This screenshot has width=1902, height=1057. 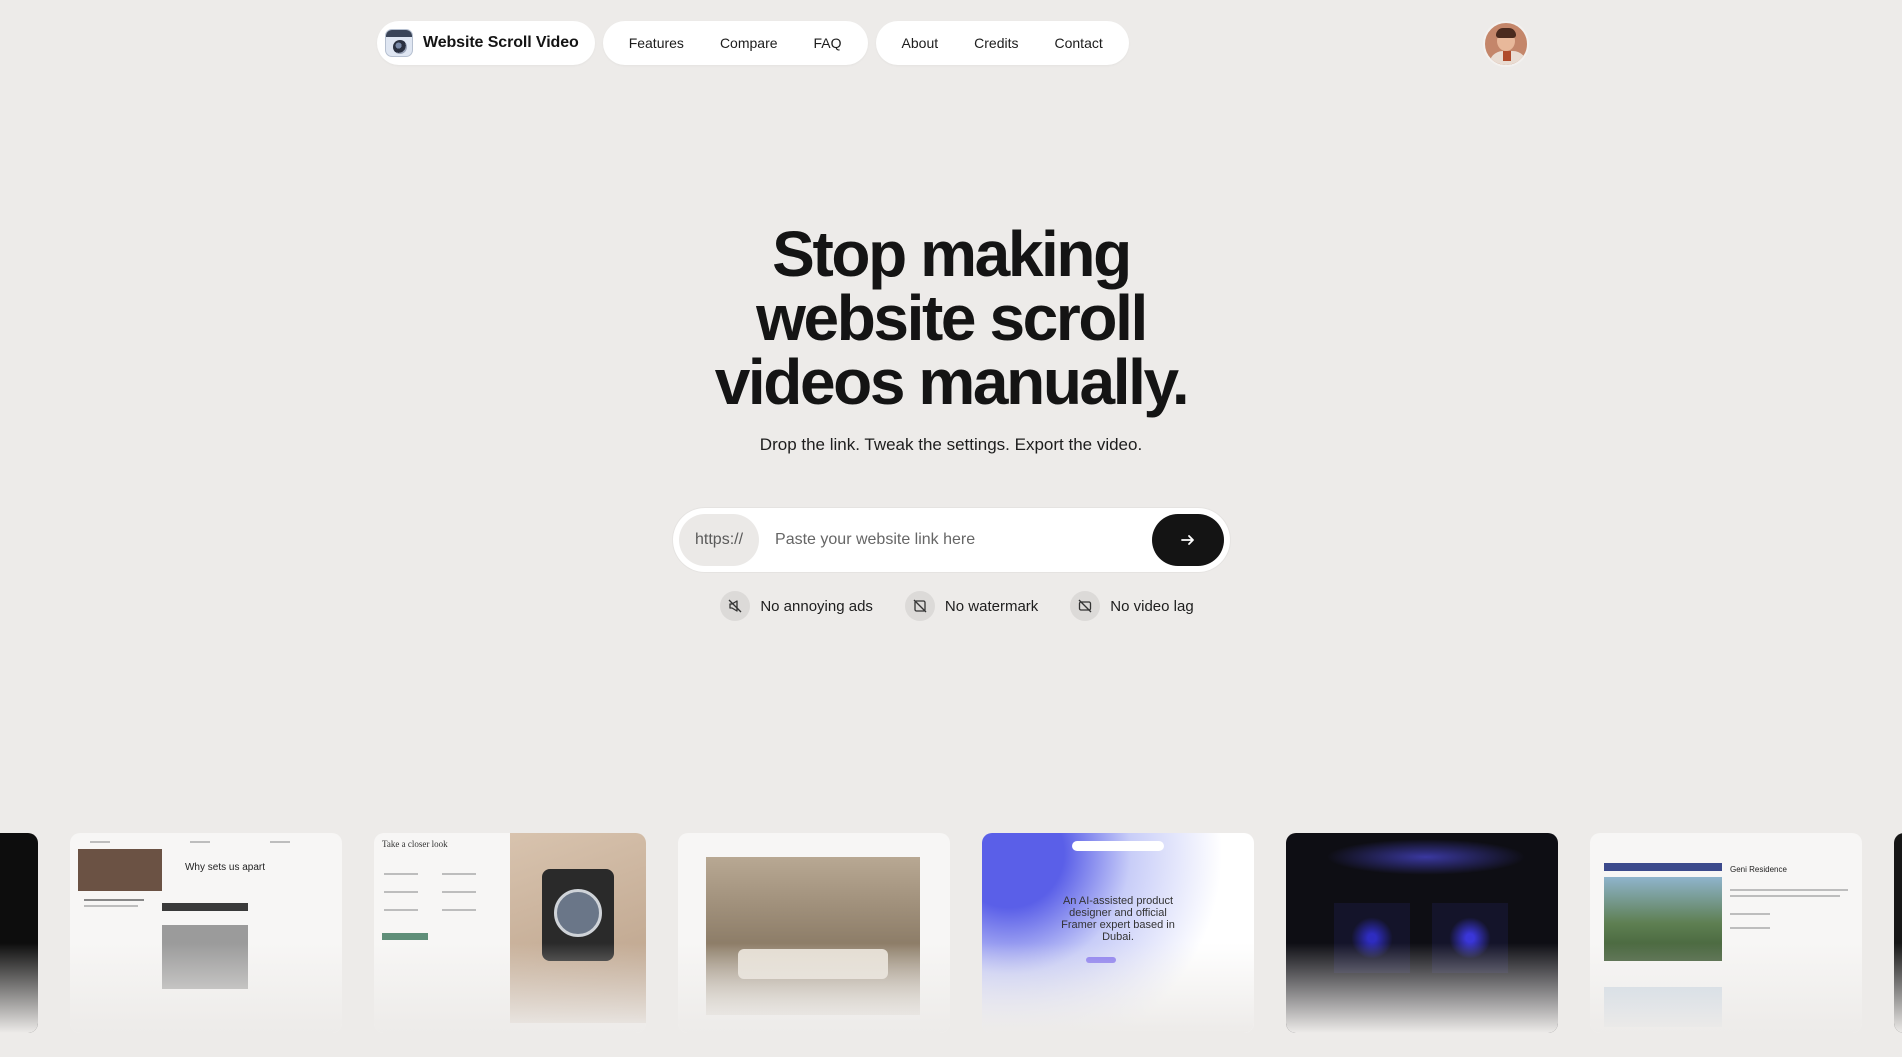 I want to click on thumb-heading: Take a closer look, so click(x=415, y=844).